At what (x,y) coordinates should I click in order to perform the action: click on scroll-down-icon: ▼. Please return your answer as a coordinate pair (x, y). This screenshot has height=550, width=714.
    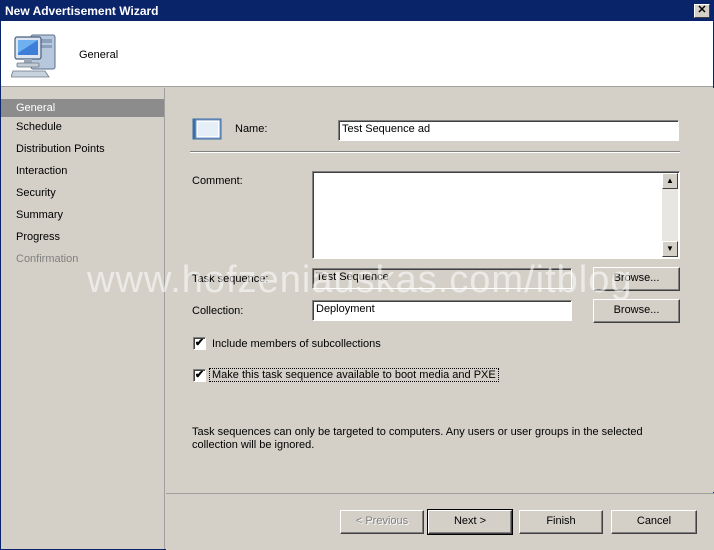
    Looking at the image, I should click on (670, 249).